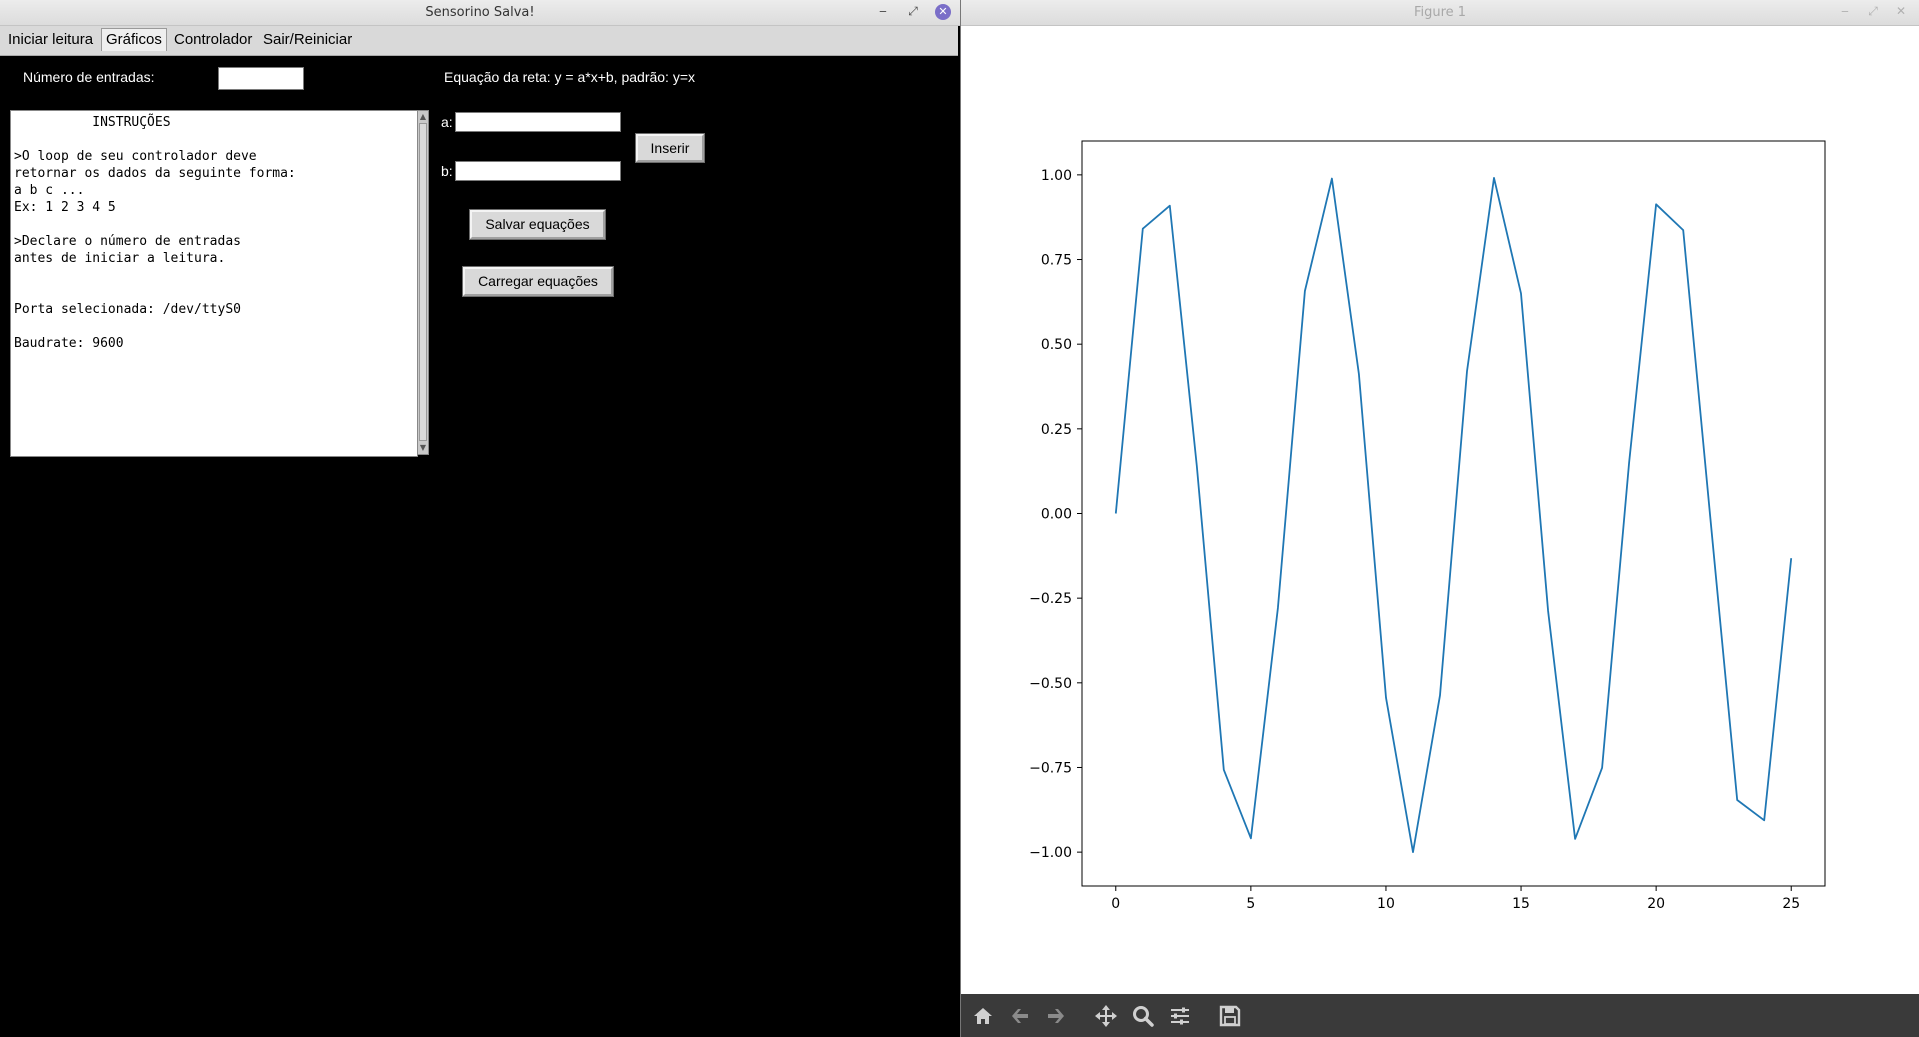 This screenshot has height=1037, width=1919. What do you see at coordinates (570, 77) in the screenshot?
I see `equation-label: Equação da reta: y = a*x+b, padrão: y=x` at bounding box center [570, 77].